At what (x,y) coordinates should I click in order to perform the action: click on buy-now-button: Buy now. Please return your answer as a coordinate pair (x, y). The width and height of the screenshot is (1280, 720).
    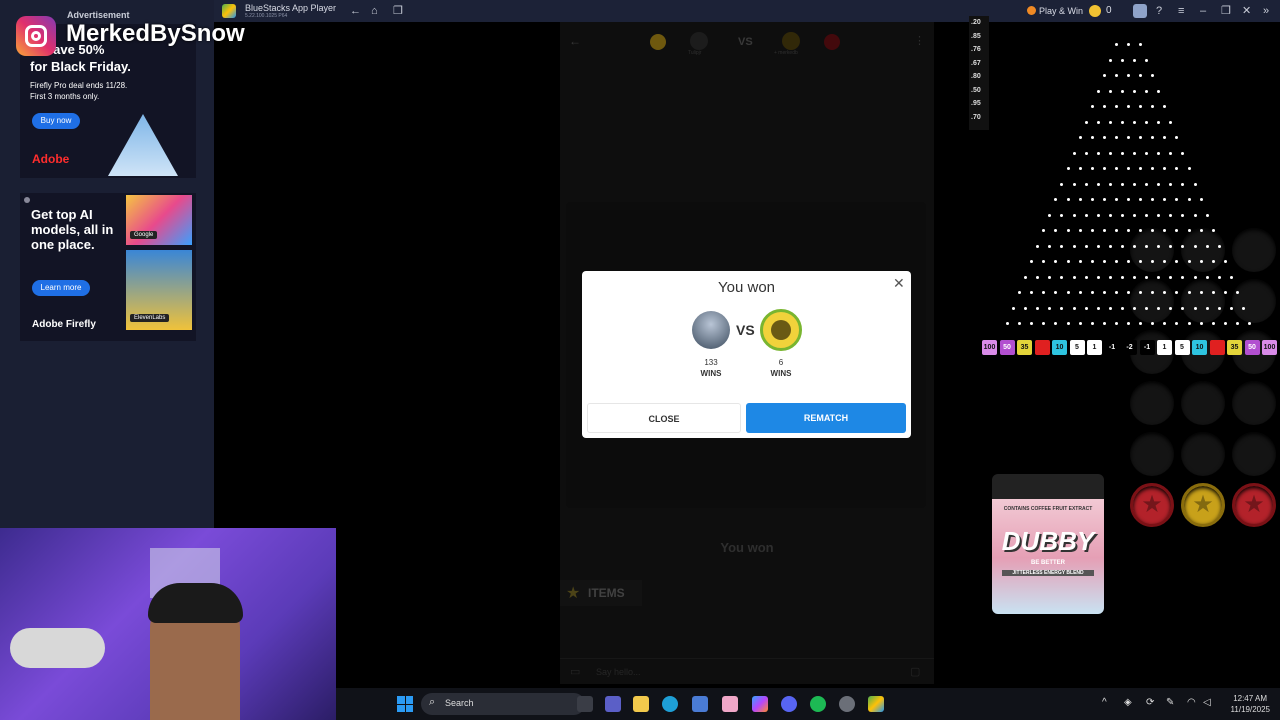
    Looking at the image, I should click on (56, 121).